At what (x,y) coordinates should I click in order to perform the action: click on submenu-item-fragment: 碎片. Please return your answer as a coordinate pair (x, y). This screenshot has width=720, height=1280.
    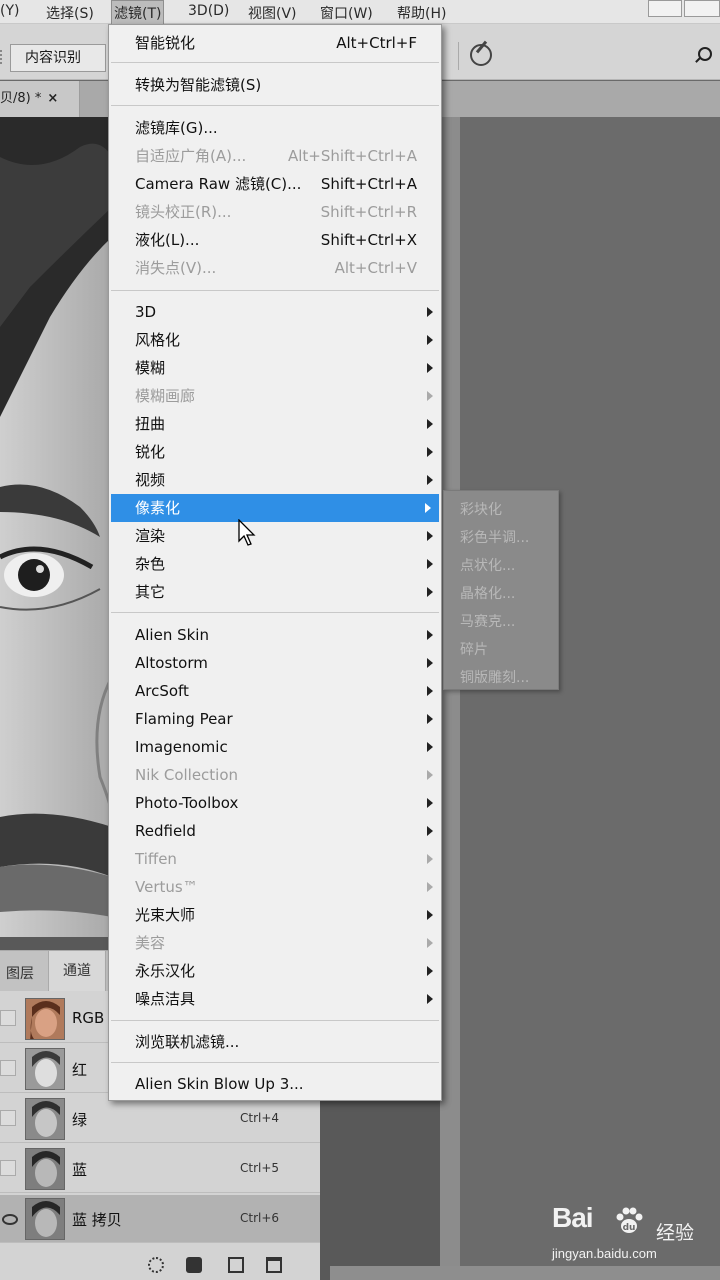
    Looking at the image, I should click on (474, 649).